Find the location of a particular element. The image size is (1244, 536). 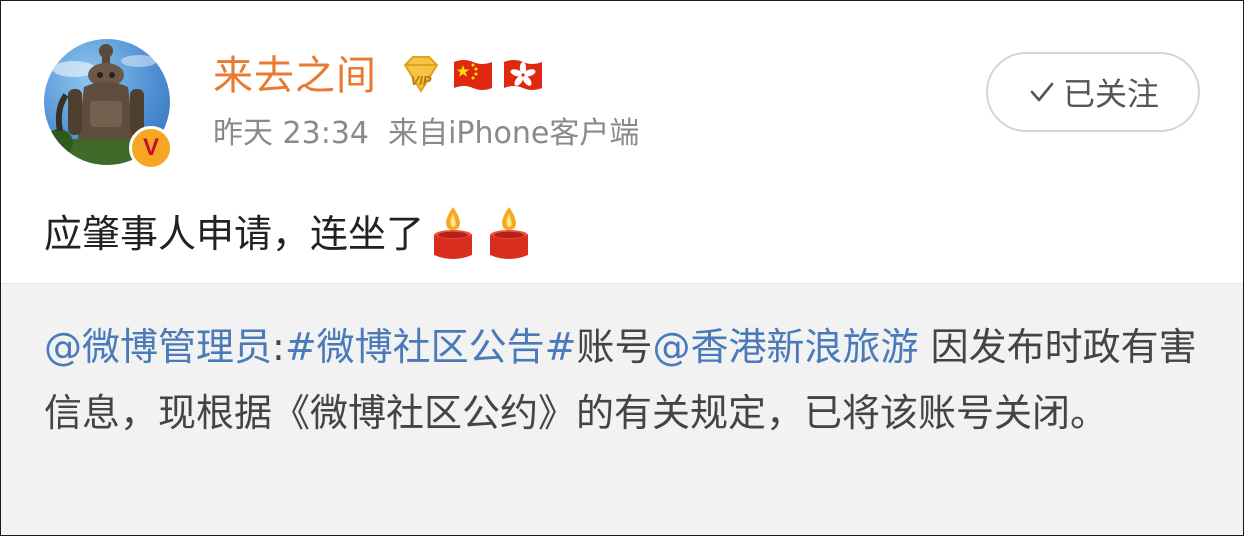

checkmark-icon is located at coordinates (1042, 92).